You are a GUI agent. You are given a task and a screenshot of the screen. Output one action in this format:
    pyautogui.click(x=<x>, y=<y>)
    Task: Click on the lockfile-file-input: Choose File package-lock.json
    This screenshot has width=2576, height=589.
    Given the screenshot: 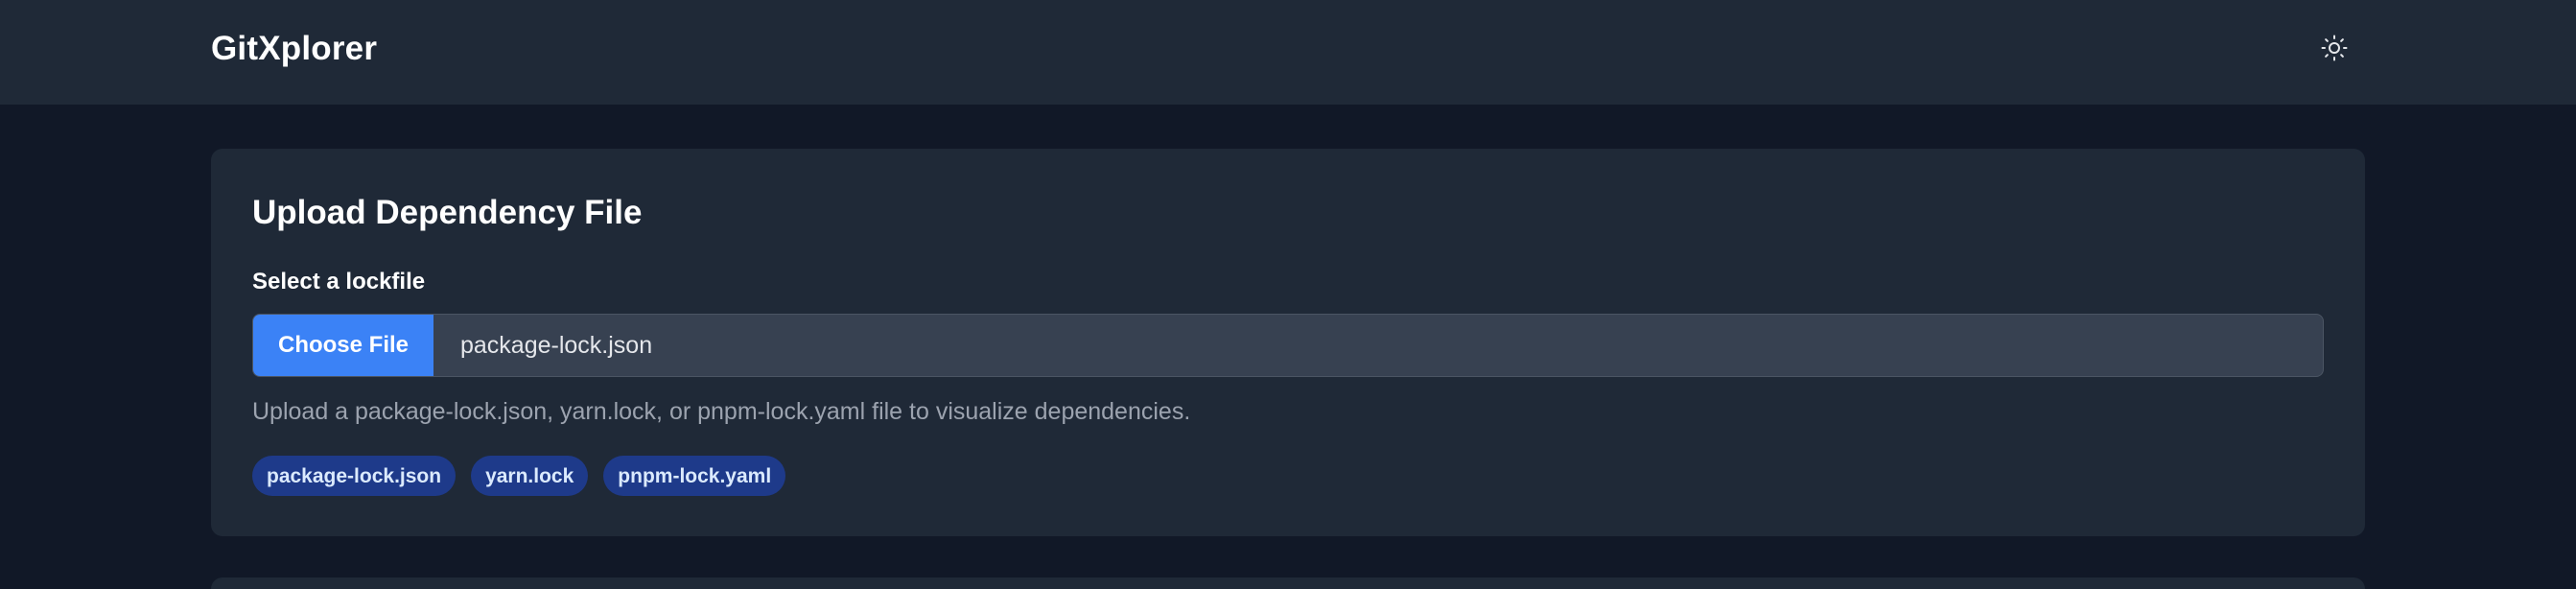 What is the action you would take?
    pyautogui.click(x=1288, y=345)
    